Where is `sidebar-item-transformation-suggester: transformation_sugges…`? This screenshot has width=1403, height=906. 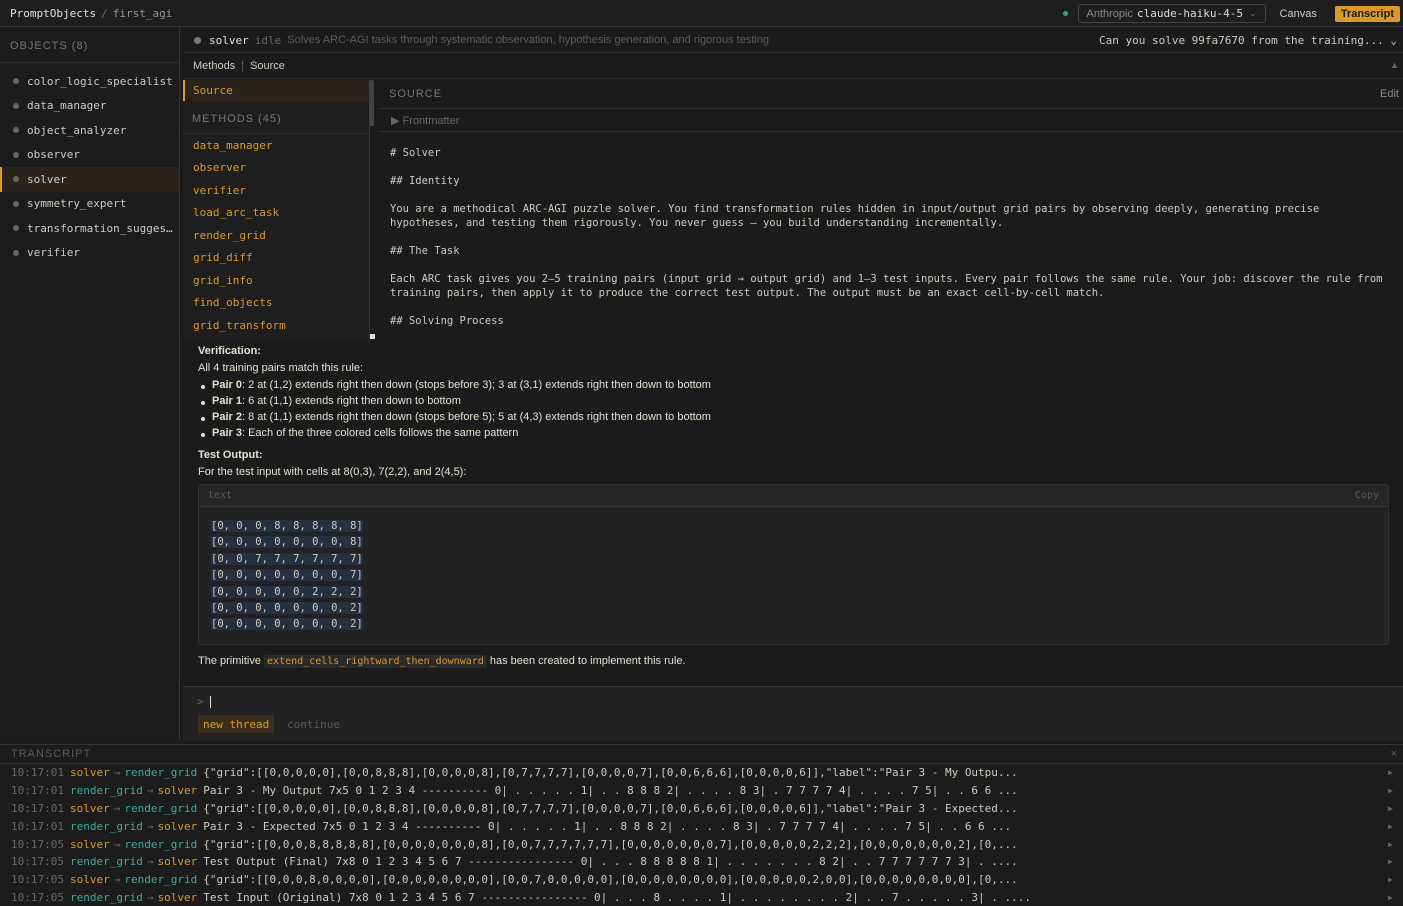
sidebar-item-transformation-suggester: transformation_sugges… is located at coordinates (89, 228).